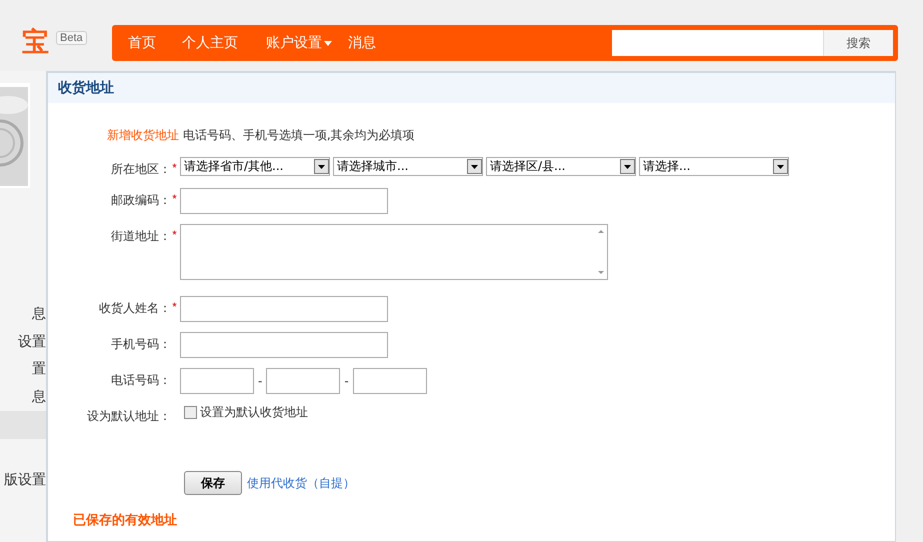 This screenshot has width=923, height=542. Describe the element at coordinates (298, 135) in the screenshot. I see `form-note: 电话号码、手机号选填一项,其余均为必填项` at that location.